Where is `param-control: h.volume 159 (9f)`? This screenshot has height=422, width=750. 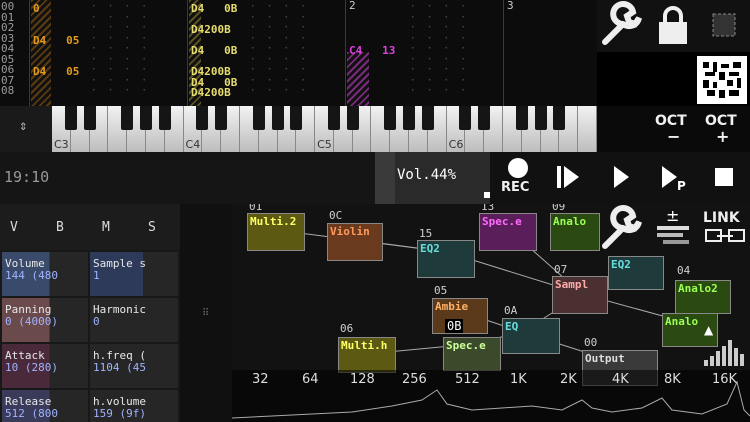 param-control: h.volume 159 (9f) is located at coordinates (134, 406).